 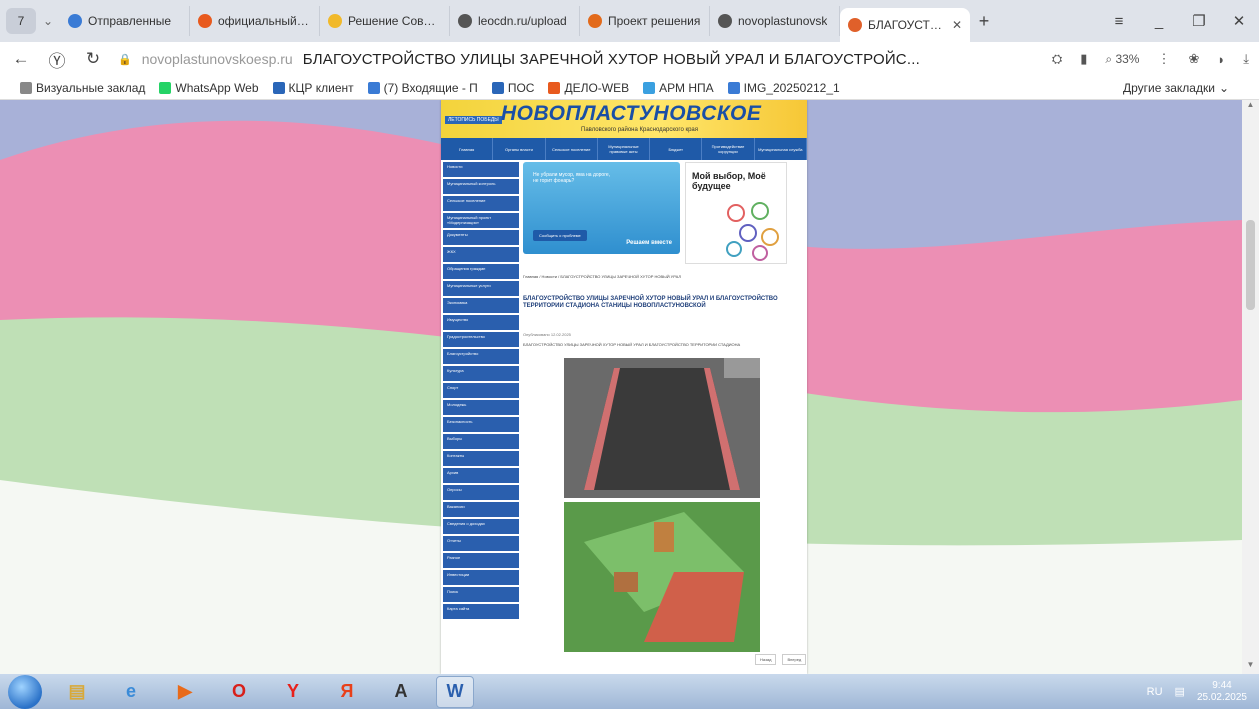 What do you see at coordinates (481, 237) in the screenshot?
I see `sidebar-item: Документы` at bounding box center [481, 237].